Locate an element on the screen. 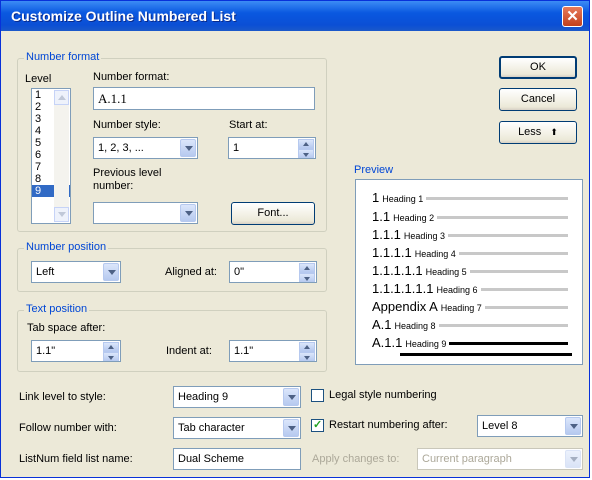 This screenshot has height=480, width=592. listnum-label: ListNum field list name: is located at coordinates (76, 459).